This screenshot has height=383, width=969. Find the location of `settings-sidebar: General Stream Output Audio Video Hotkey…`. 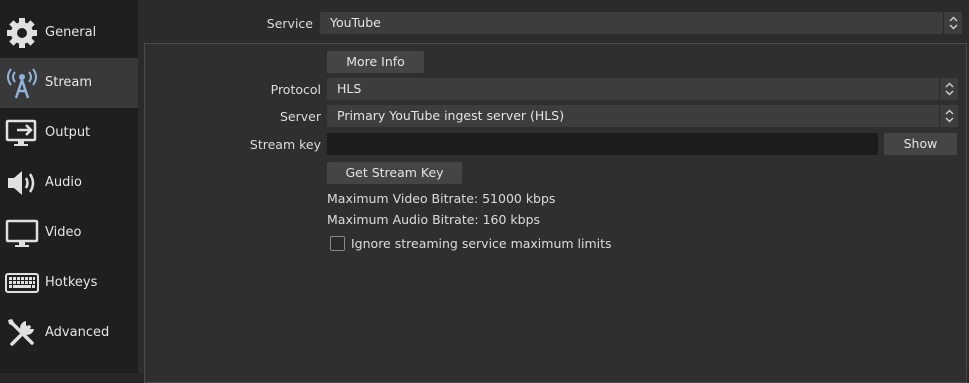

settings-sidebar: General Stream Output Audio Video Hotkey… is located at coordinates (69, 186).